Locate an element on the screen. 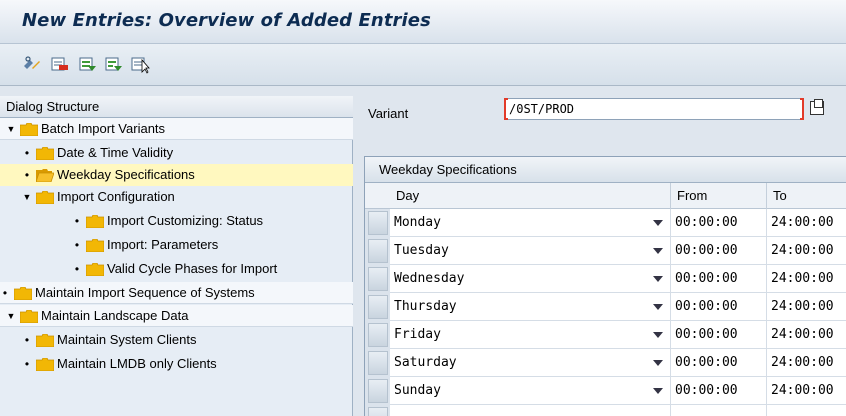  select-all-button is located at coordinates (88, 64).